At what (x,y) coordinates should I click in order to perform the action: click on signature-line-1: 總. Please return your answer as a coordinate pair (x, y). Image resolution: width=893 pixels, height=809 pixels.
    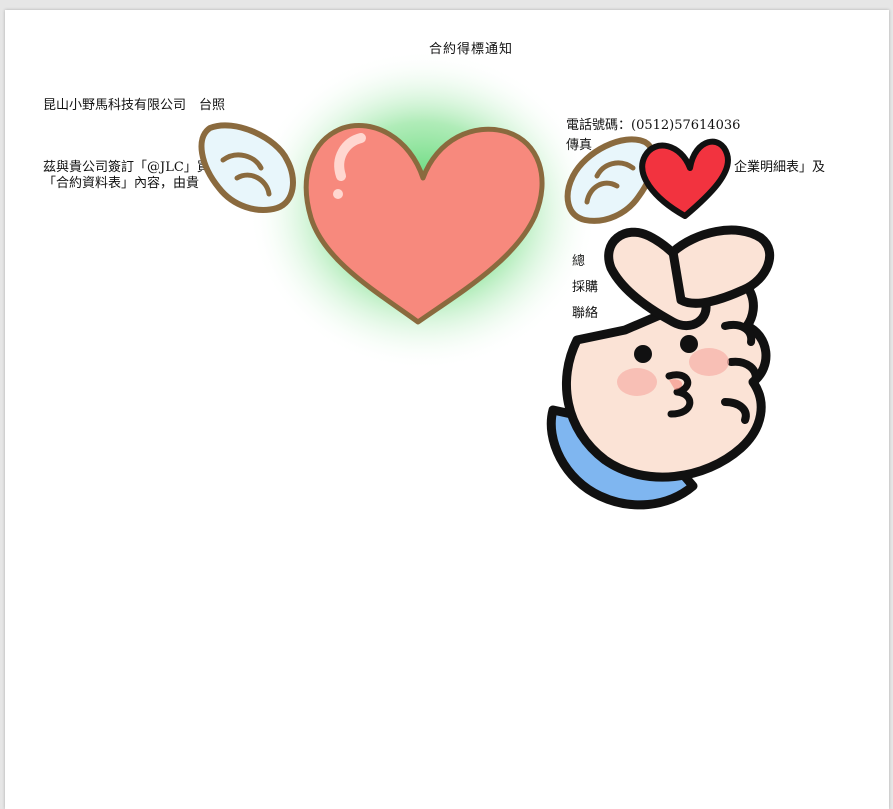
    Looking at the image, I should click on (579, 261).